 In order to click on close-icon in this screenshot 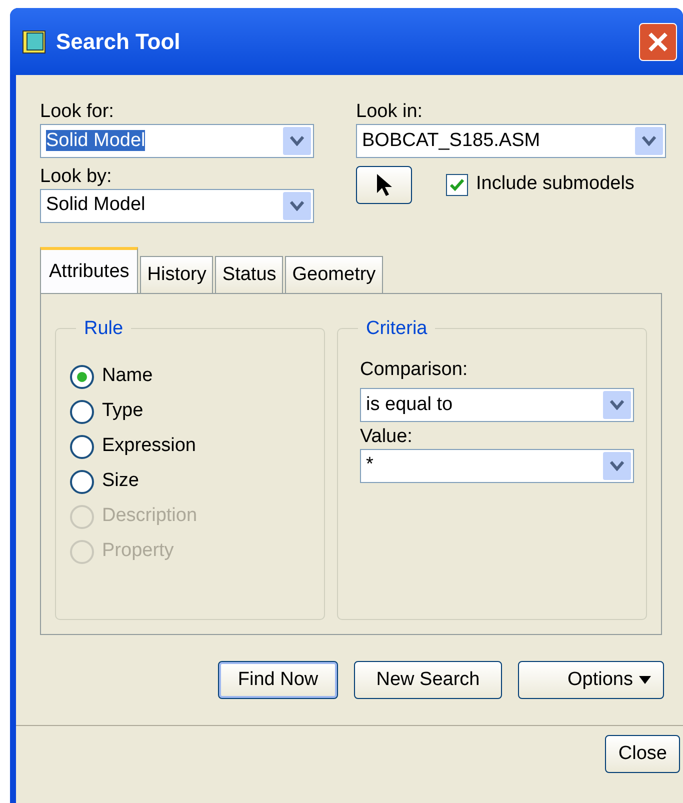, I will do `click(658, 41)`.